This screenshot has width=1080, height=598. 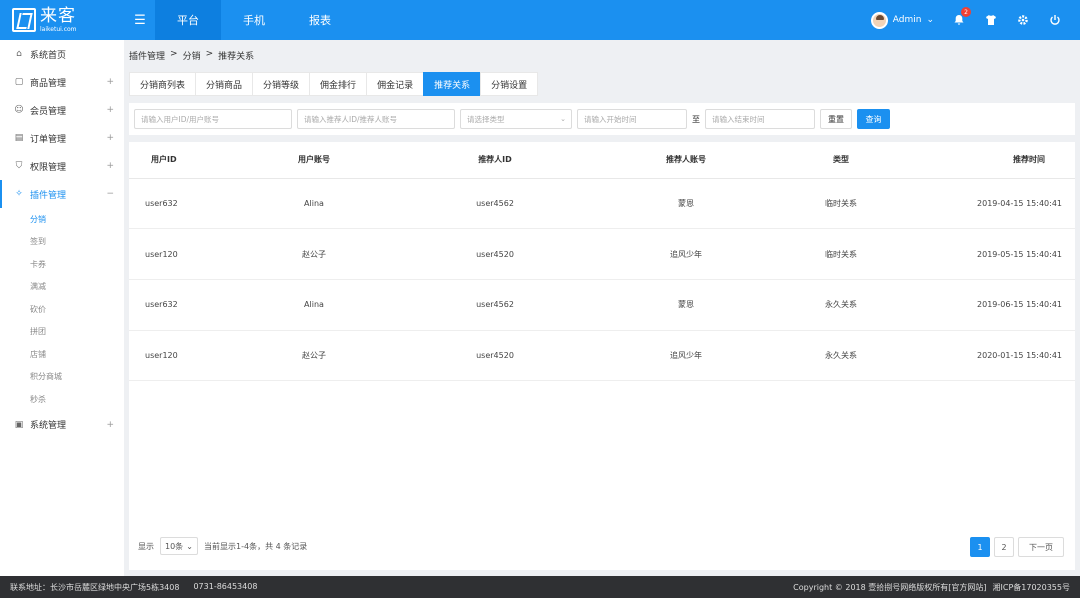 I want to click on bell-icon: 2, so click(x=961, y=17).